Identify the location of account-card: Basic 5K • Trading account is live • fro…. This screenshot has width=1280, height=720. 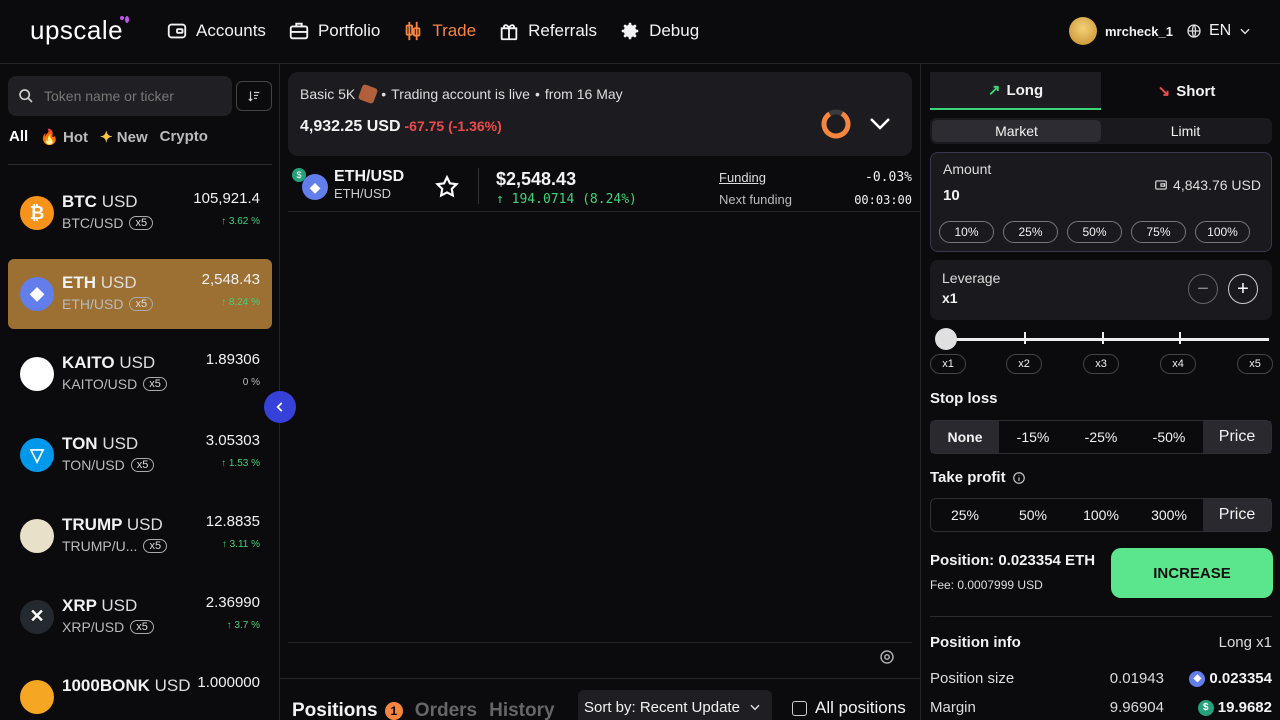
(600, 114).